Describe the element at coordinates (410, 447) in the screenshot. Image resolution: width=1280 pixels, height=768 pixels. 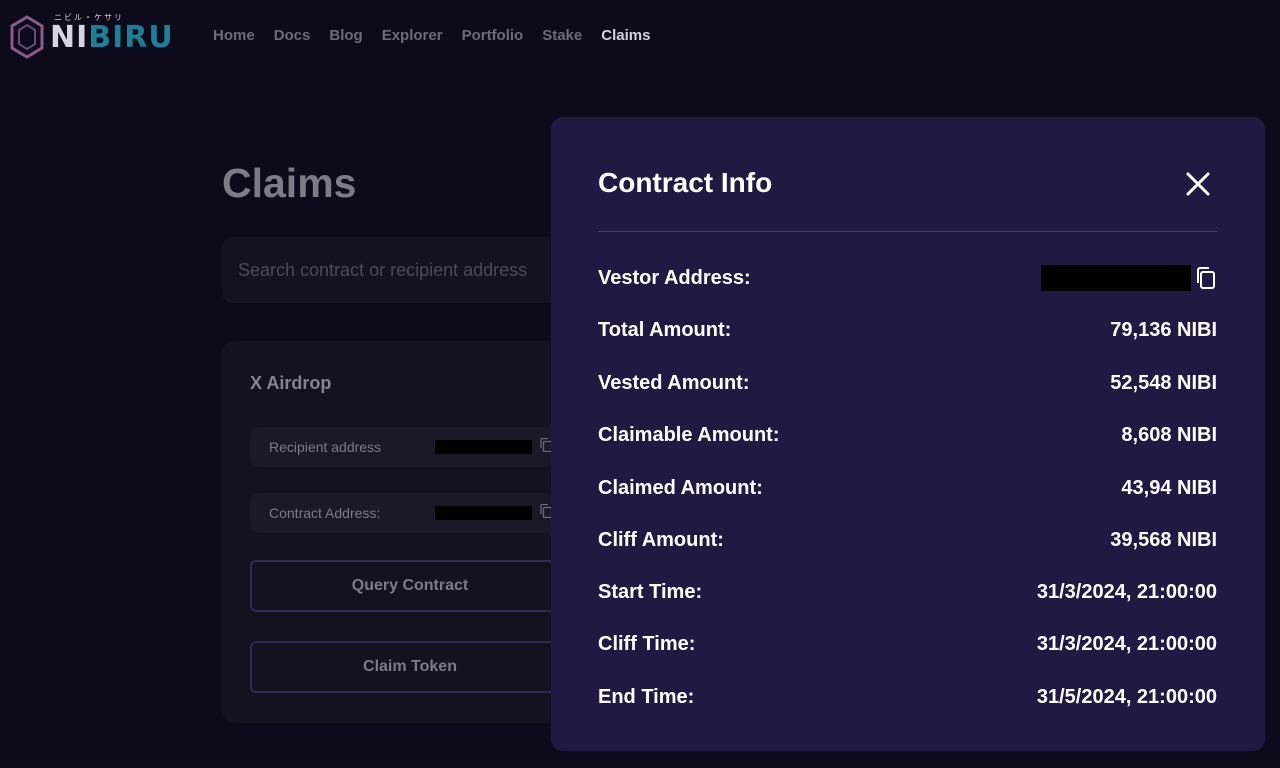
I see `recipient-address-field: Recipient address` at that location.